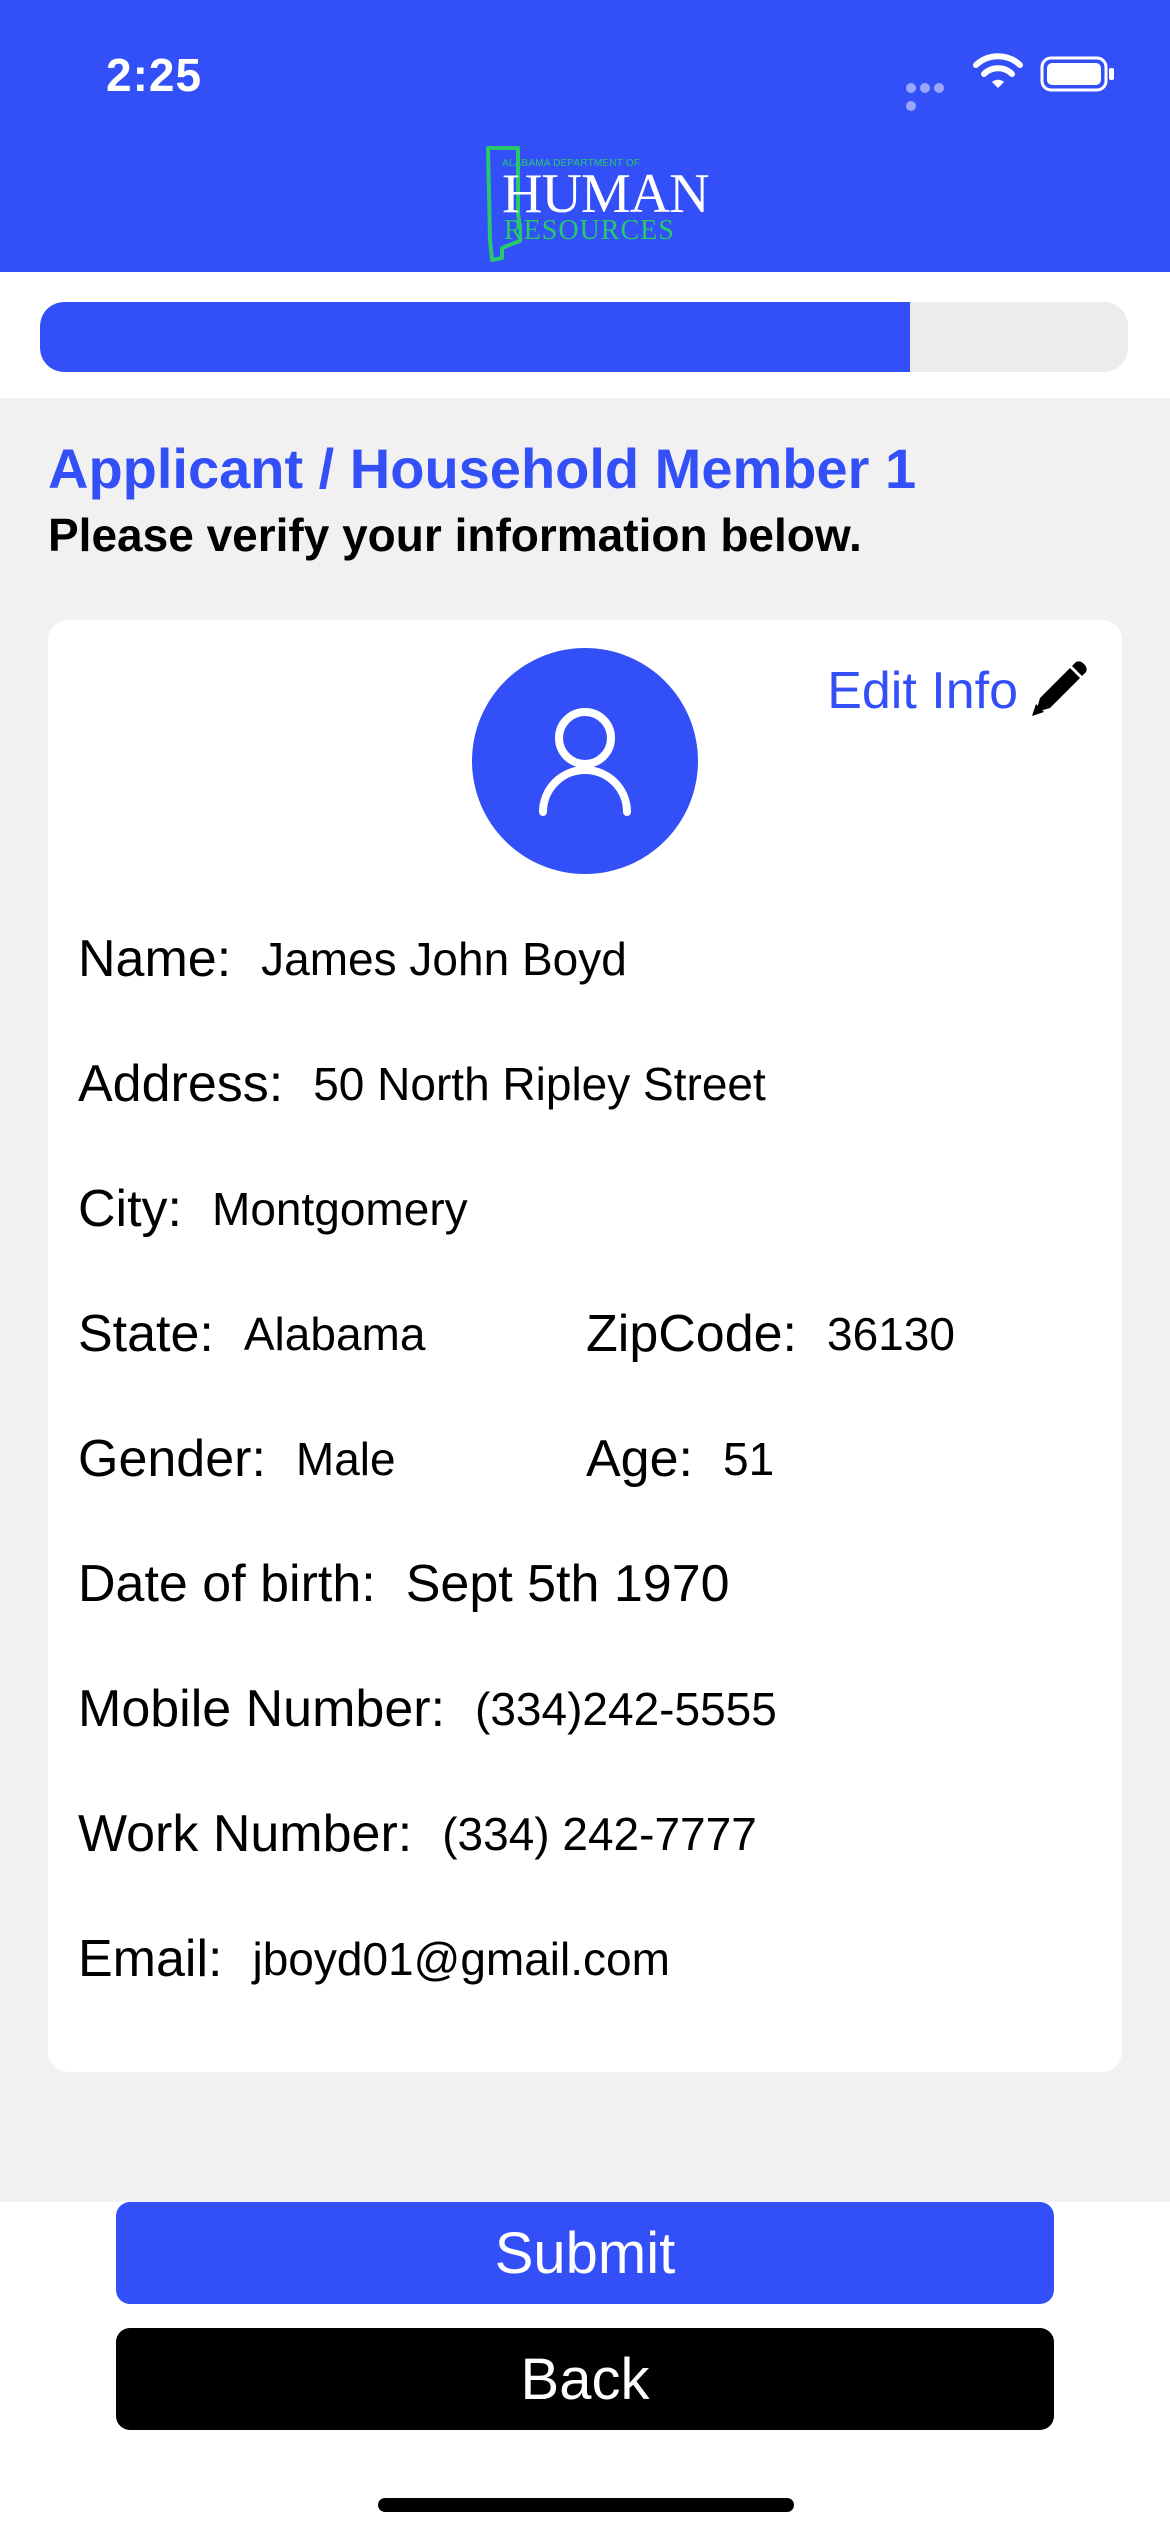  What do you see at coordinates (227, 1584) in the screenshot?
I see `field-label: Date of birth:` at bounding box center [227, 1584].